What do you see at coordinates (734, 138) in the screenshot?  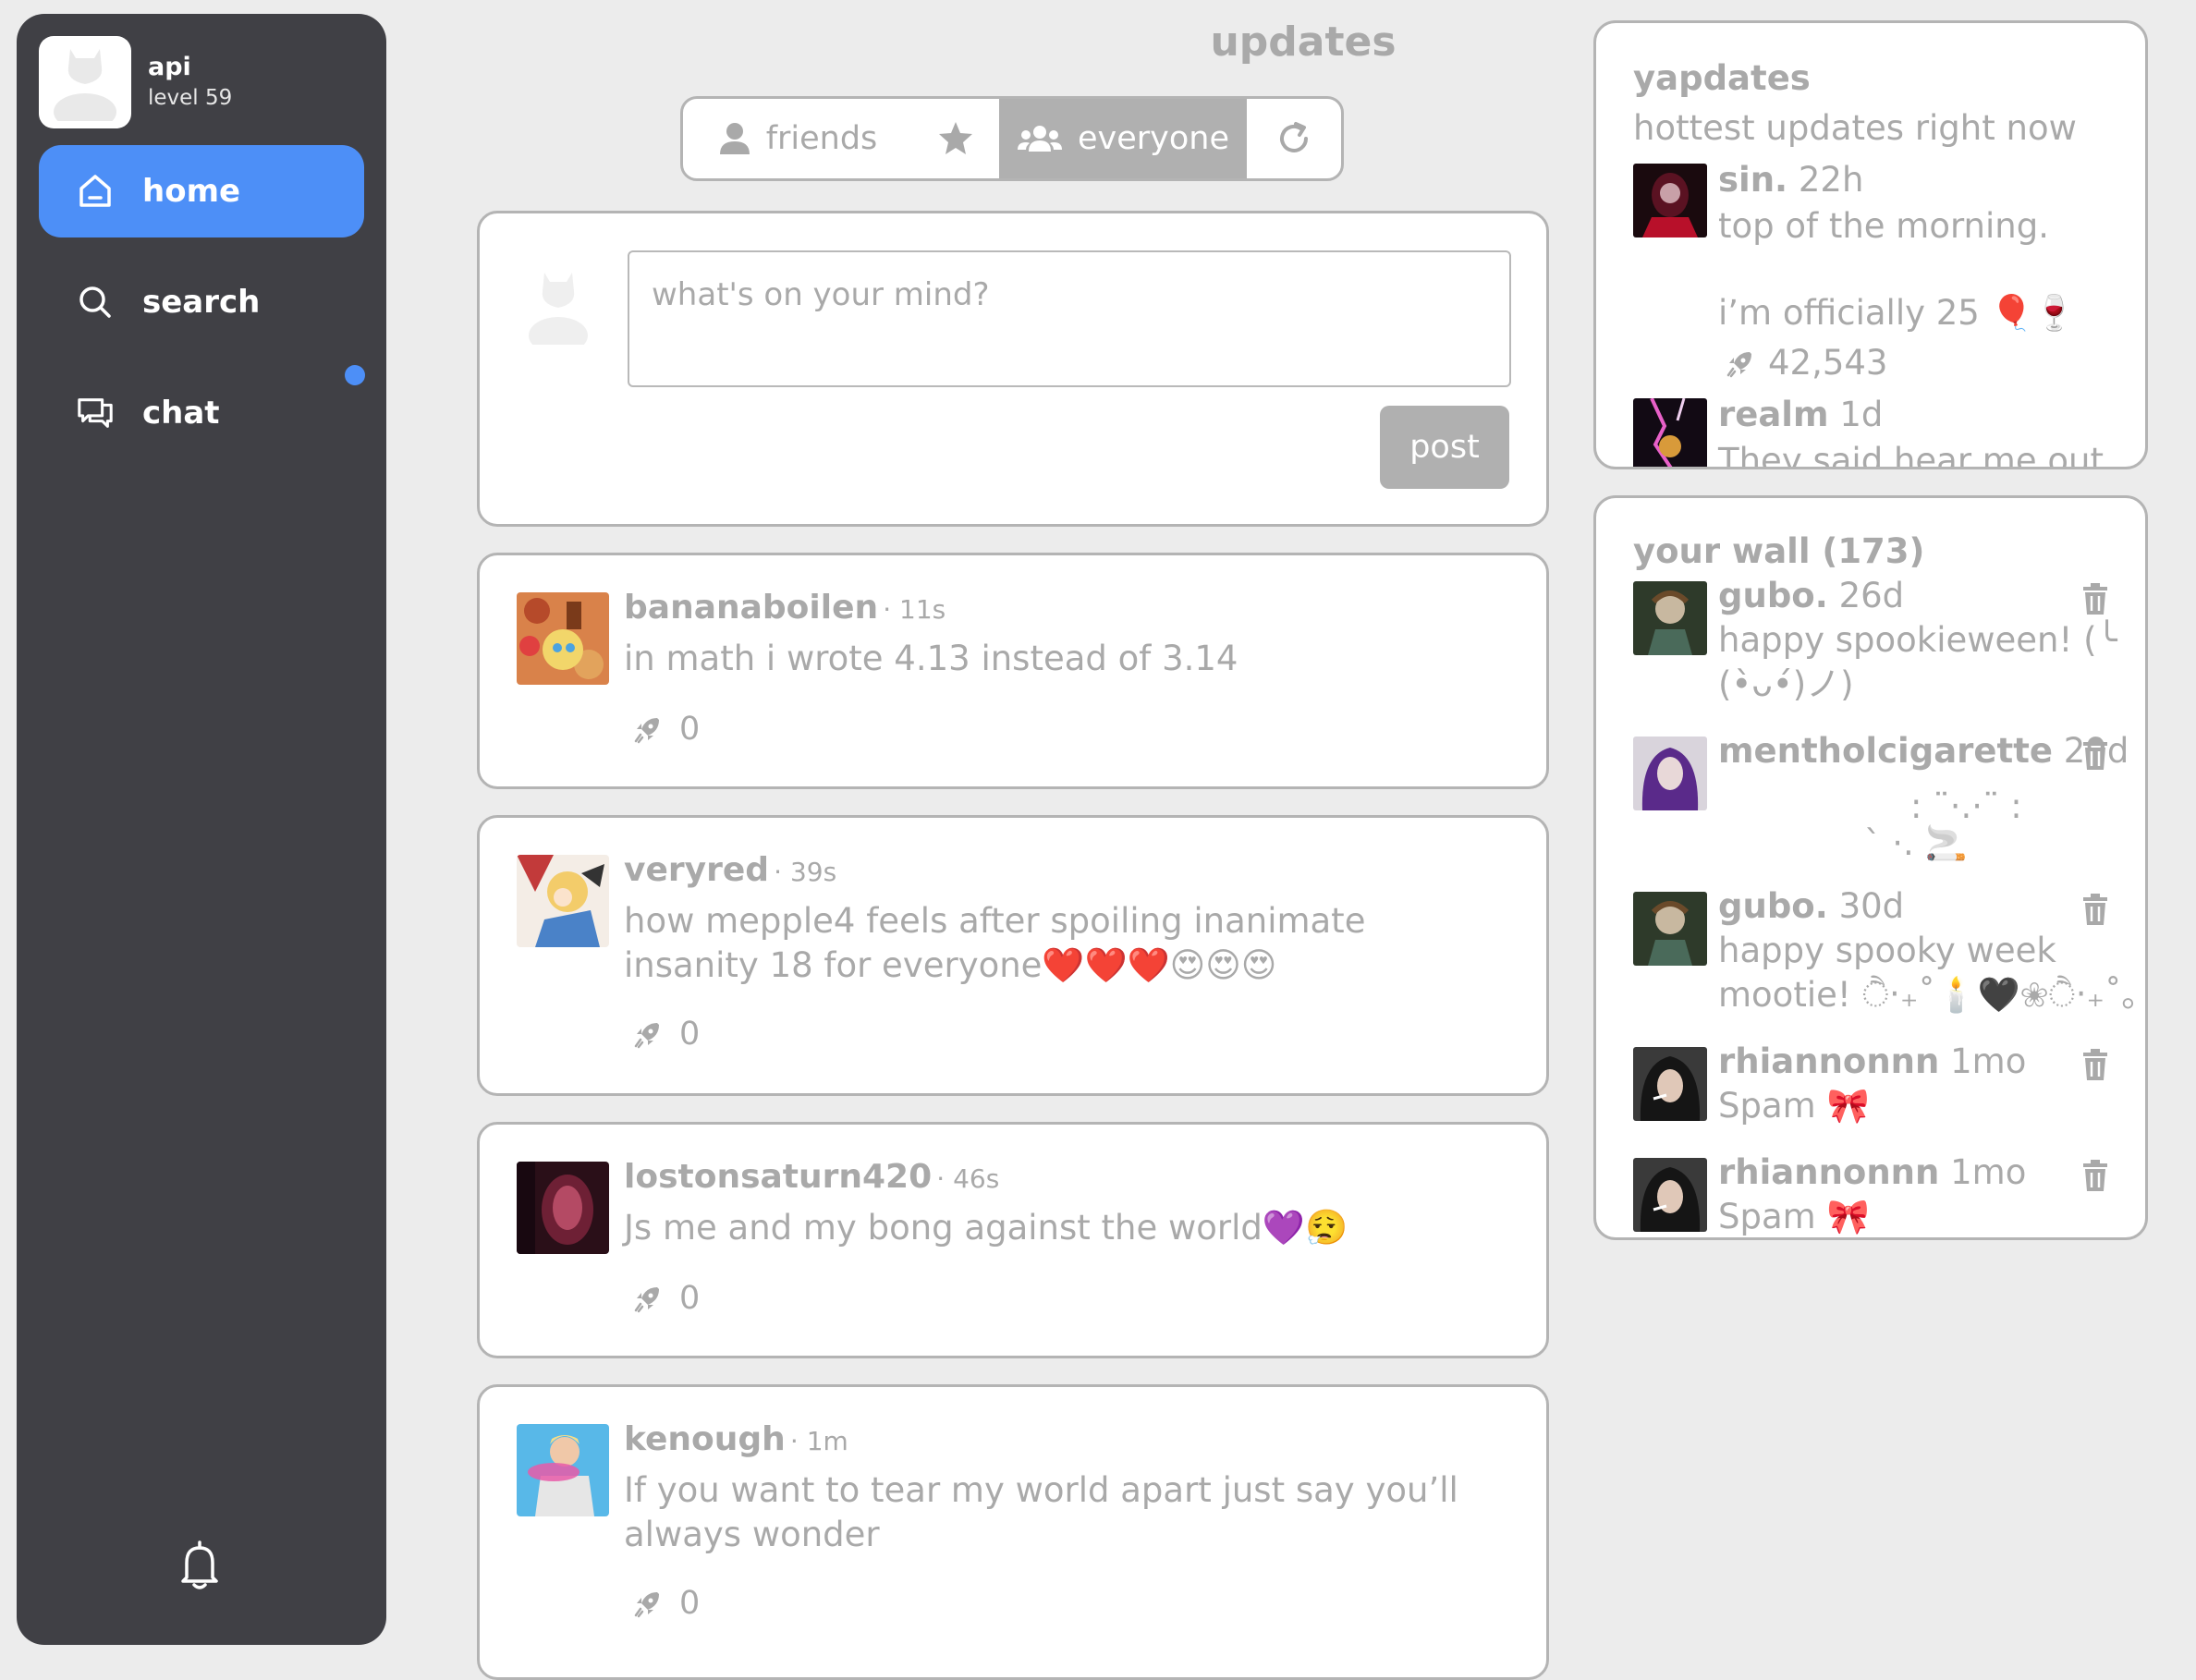 I see `person-icon` at bounding box center [734, 138].